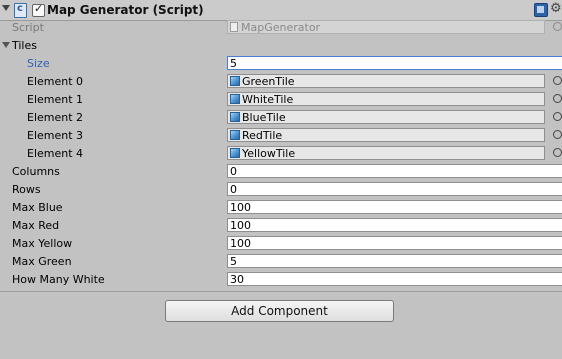  Describe the element at coordinates (264, 117) in the screenshot. I see `element-value: BlueTile` at that location.